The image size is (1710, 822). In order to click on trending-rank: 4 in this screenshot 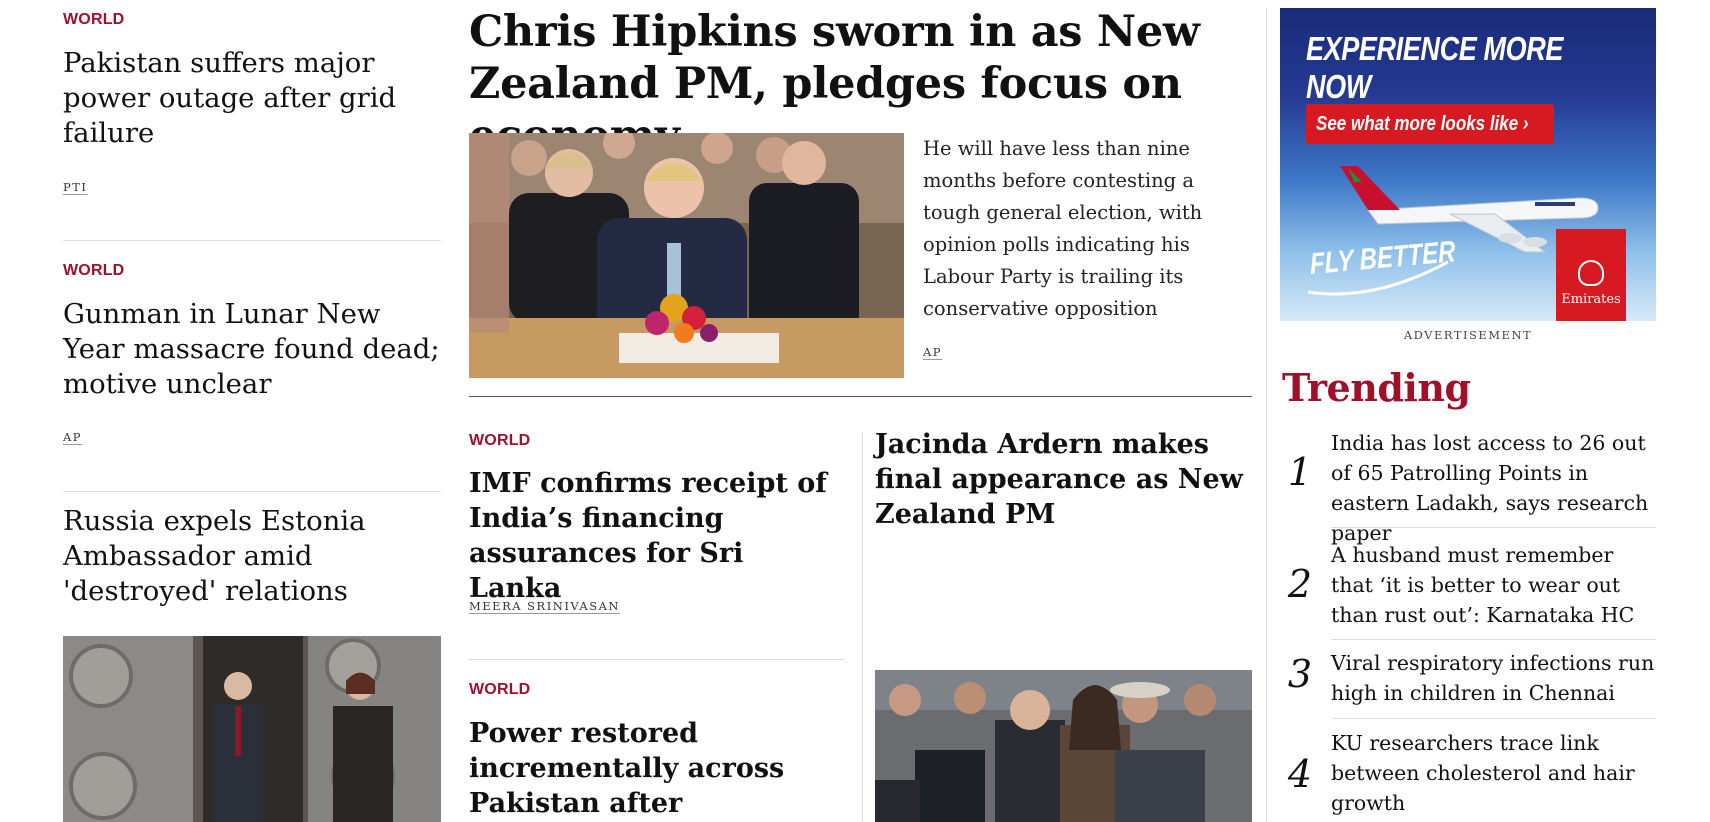, I will do `click(1300, 774)`.